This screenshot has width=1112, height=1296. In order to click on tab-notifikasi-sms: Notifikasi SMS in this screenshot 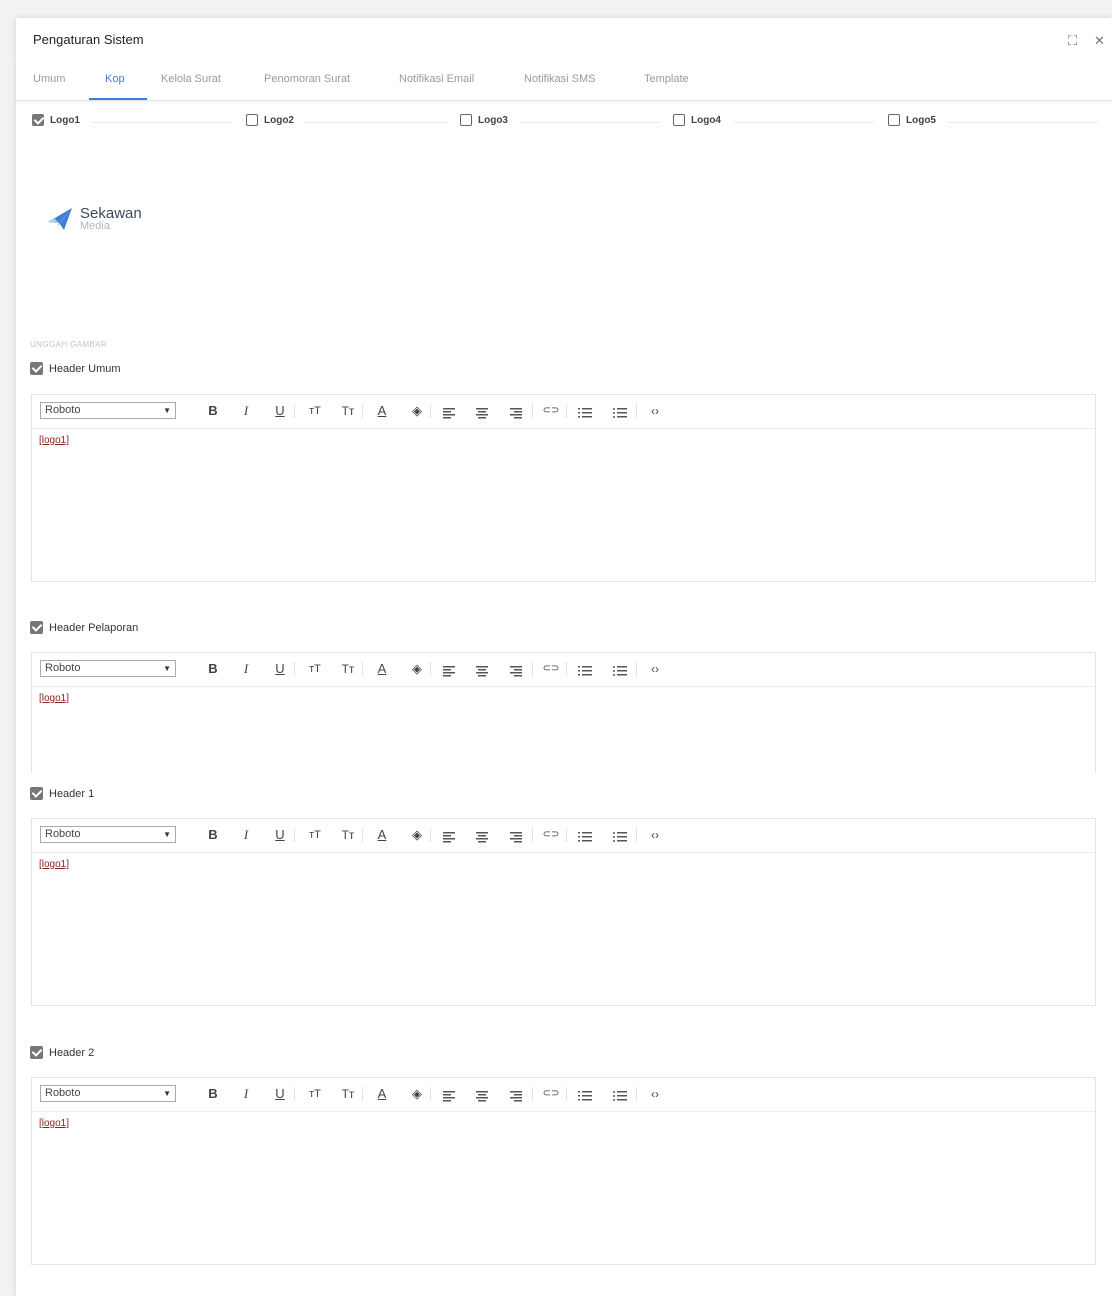, I will do `click(560, 79)`.